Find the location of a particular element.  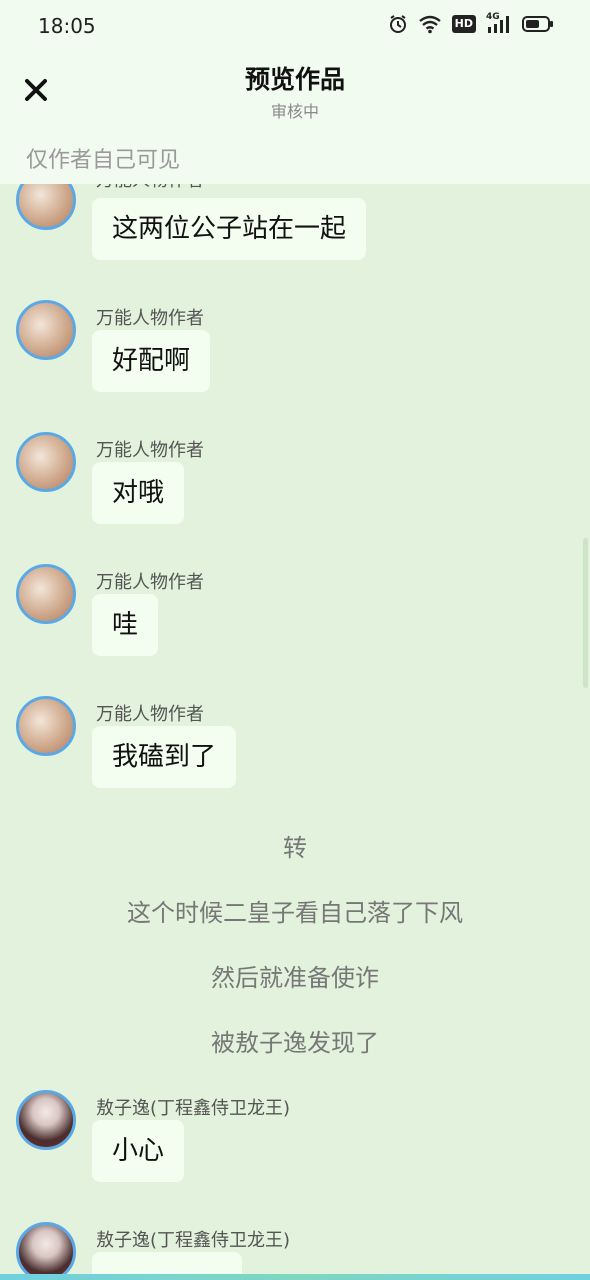

wifi-icon is located at coordinates (430, 24).